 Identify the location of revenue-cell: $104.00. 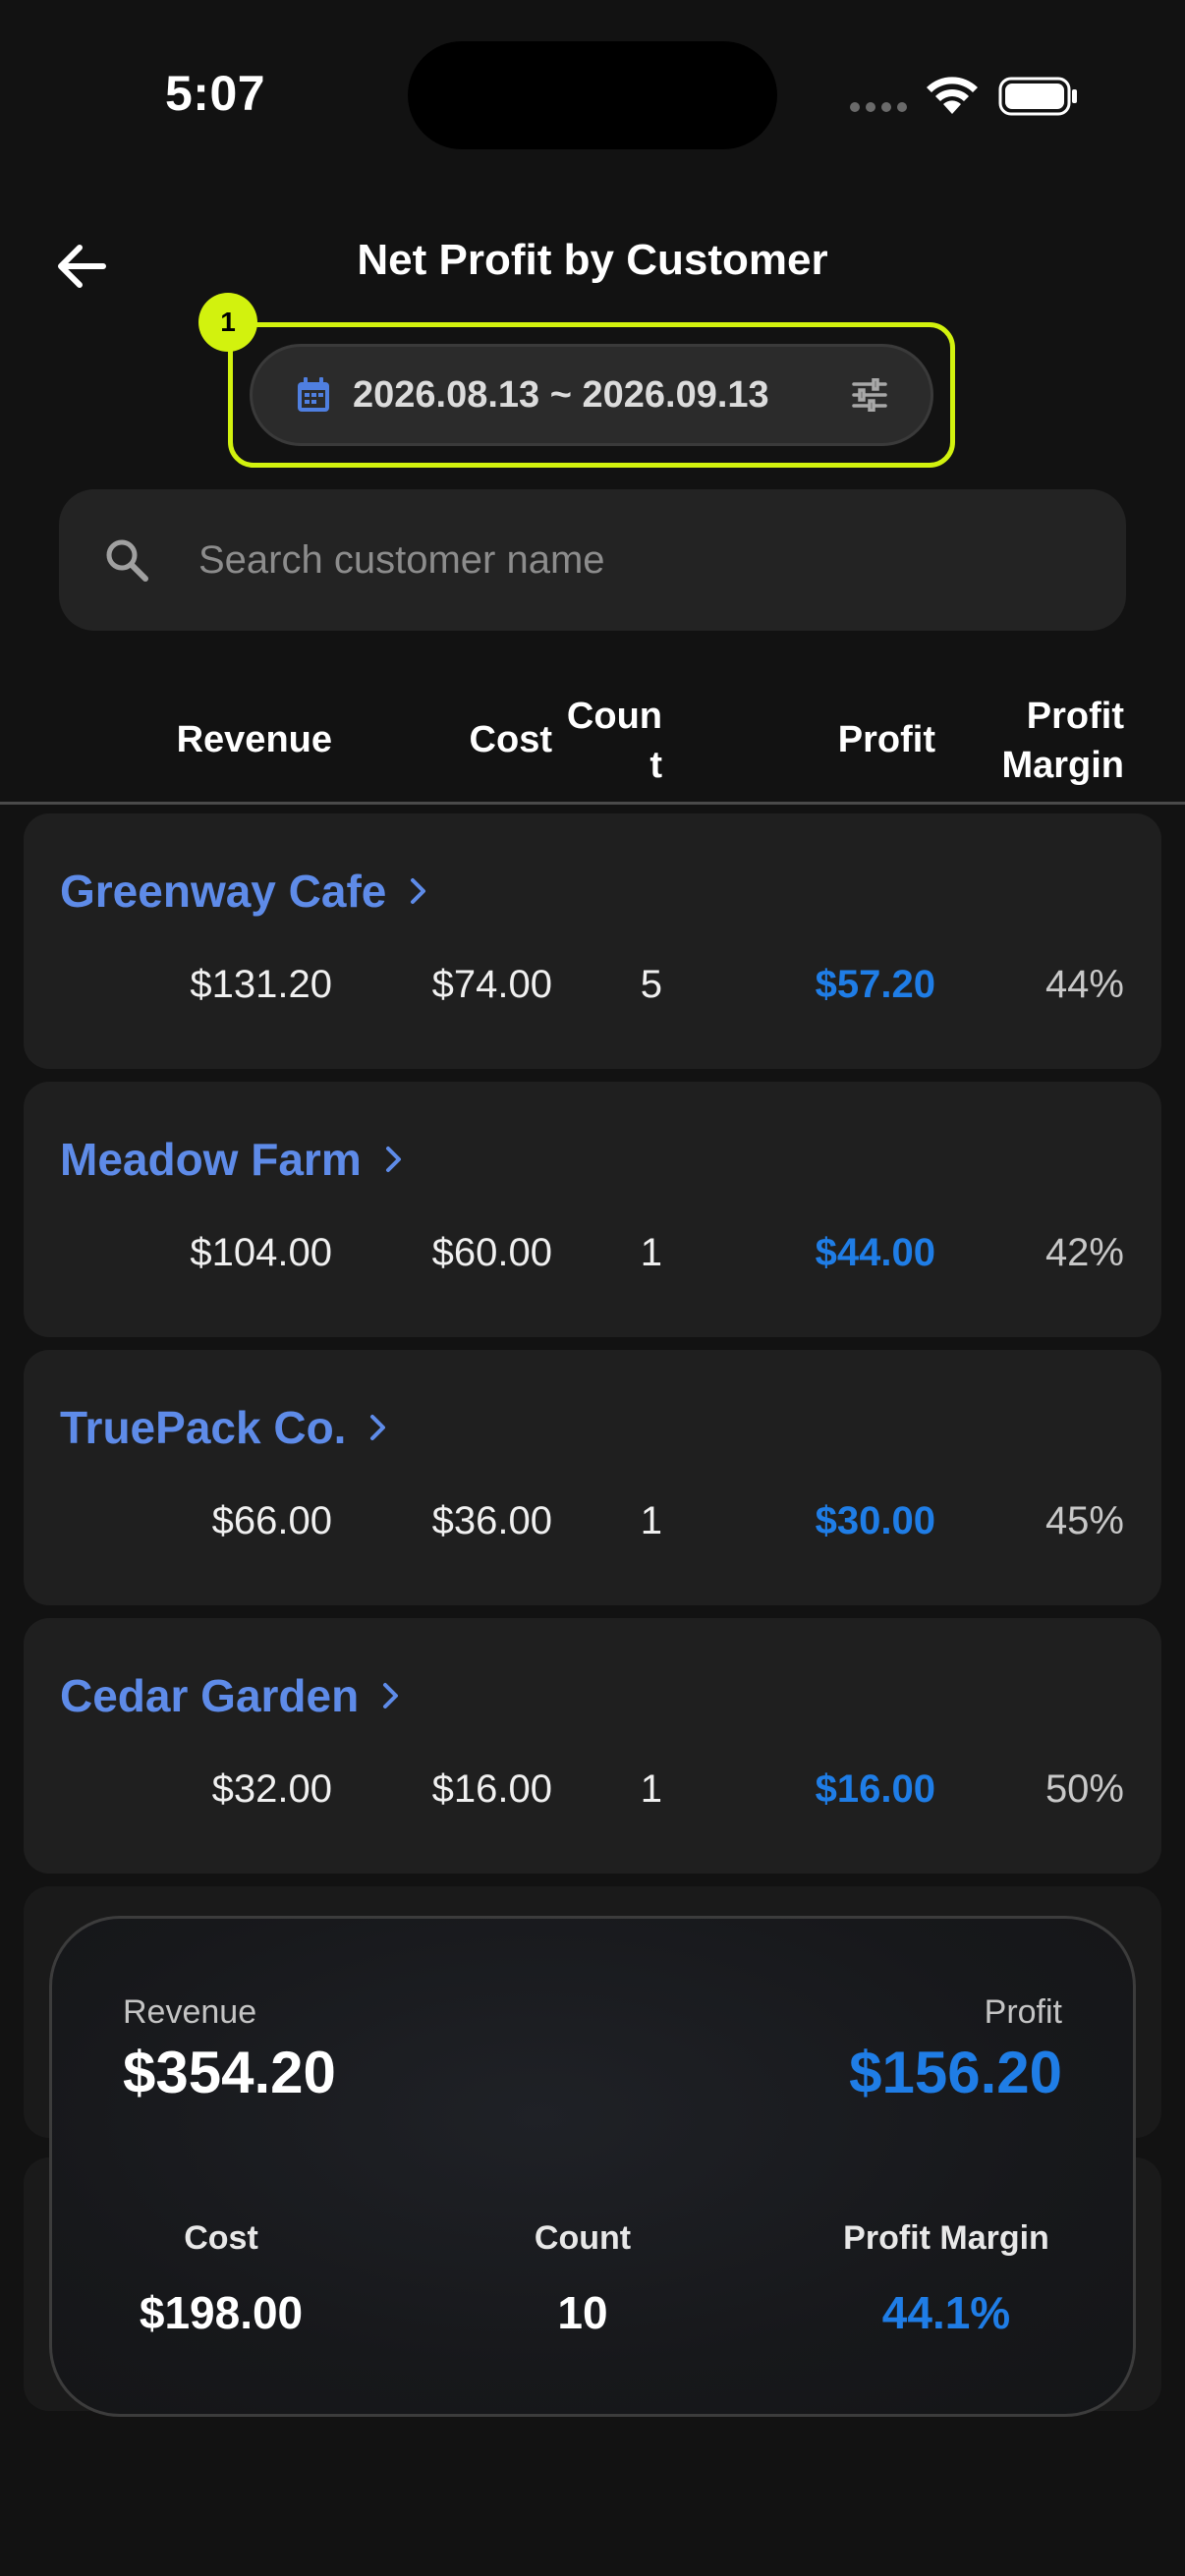
(261, 1252).